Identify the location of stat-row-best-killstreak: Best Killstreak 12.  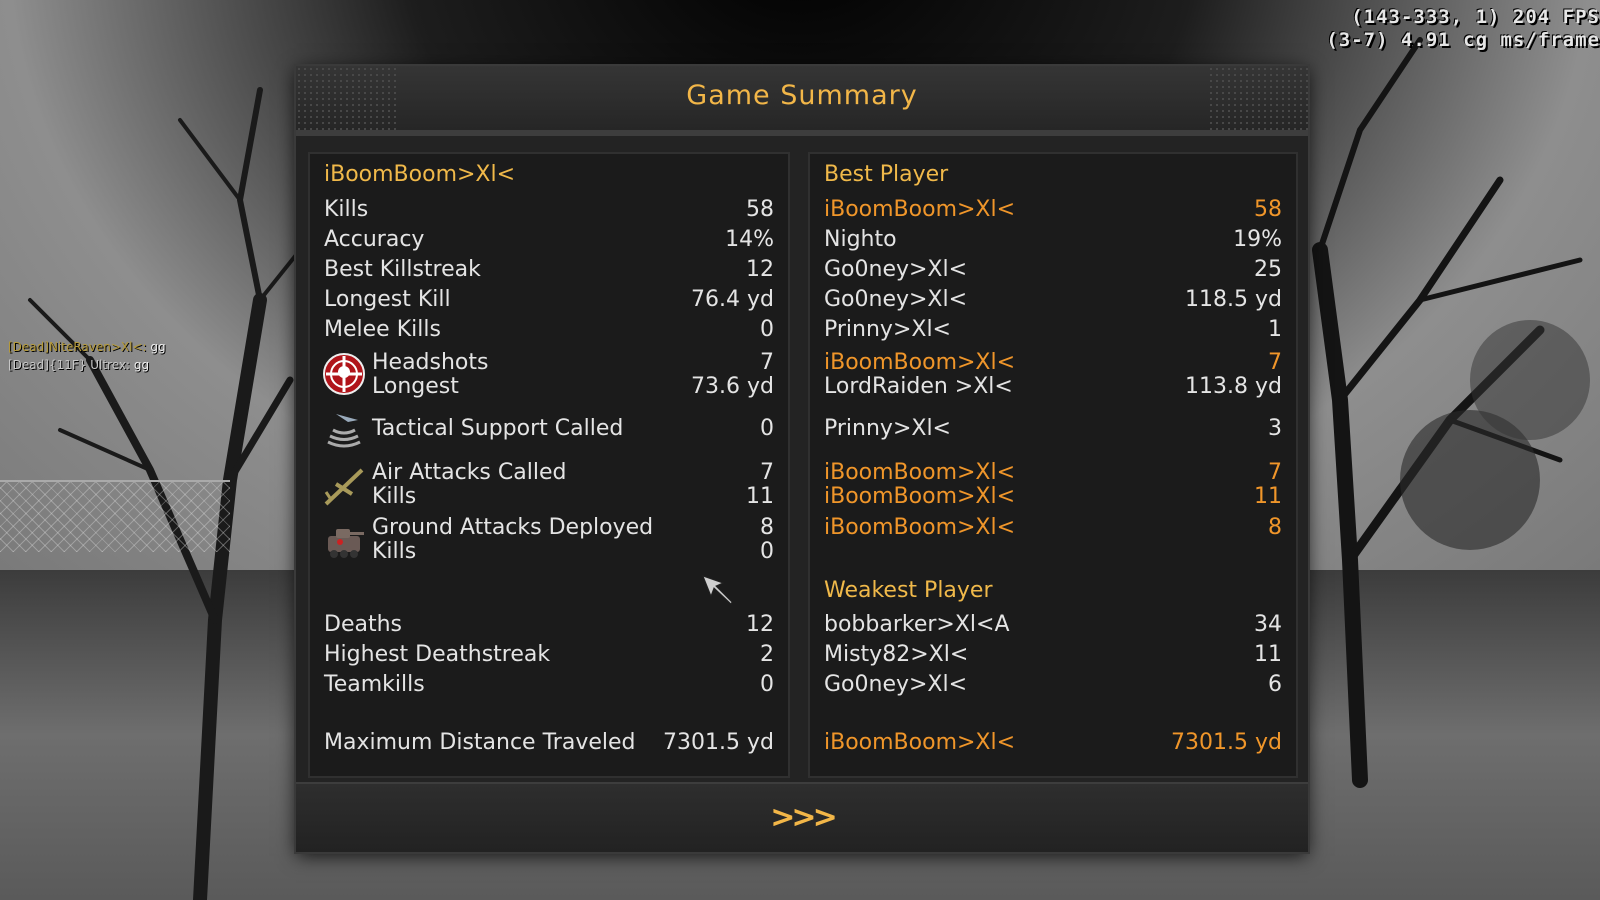
(549, 272).